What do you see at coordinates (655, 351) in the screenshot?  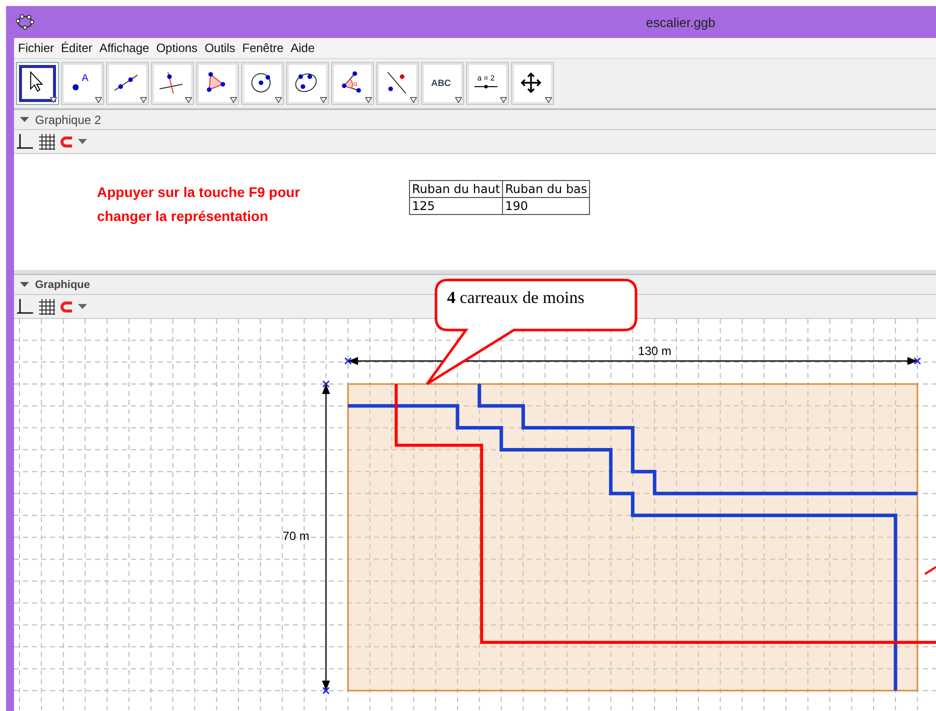 I see `width-label: 130 m` at bounding box center [655, 351].